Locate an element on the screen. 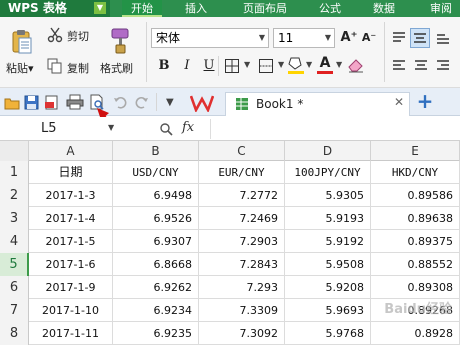 The width and height of the screenshot is (460, 345). cell: 7.2903 is located at coordinates (242, 241).